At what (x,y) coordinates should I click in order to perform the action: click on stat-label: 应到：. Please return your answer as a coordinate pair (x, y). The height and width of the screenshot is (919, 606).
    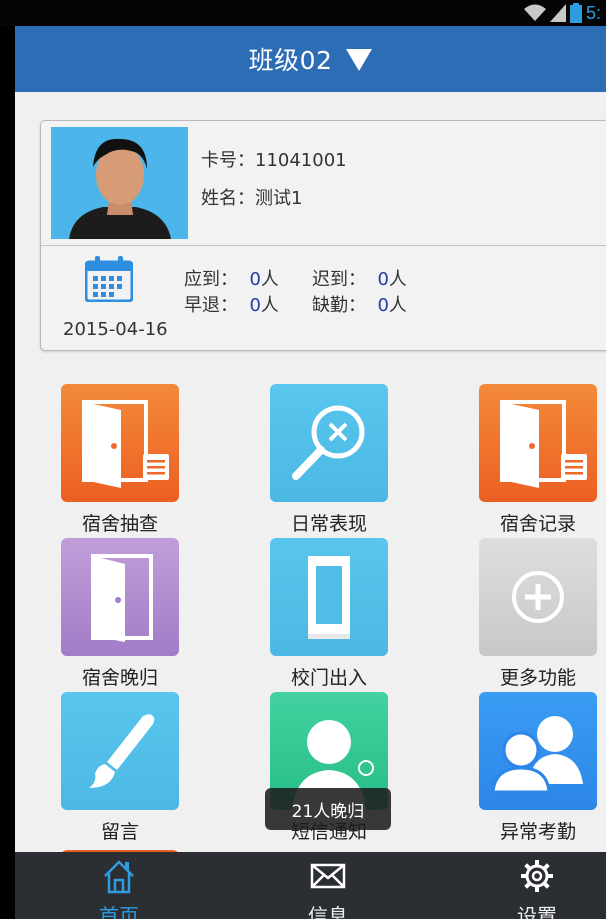
    Looking at the image, I should click on (211, 279).